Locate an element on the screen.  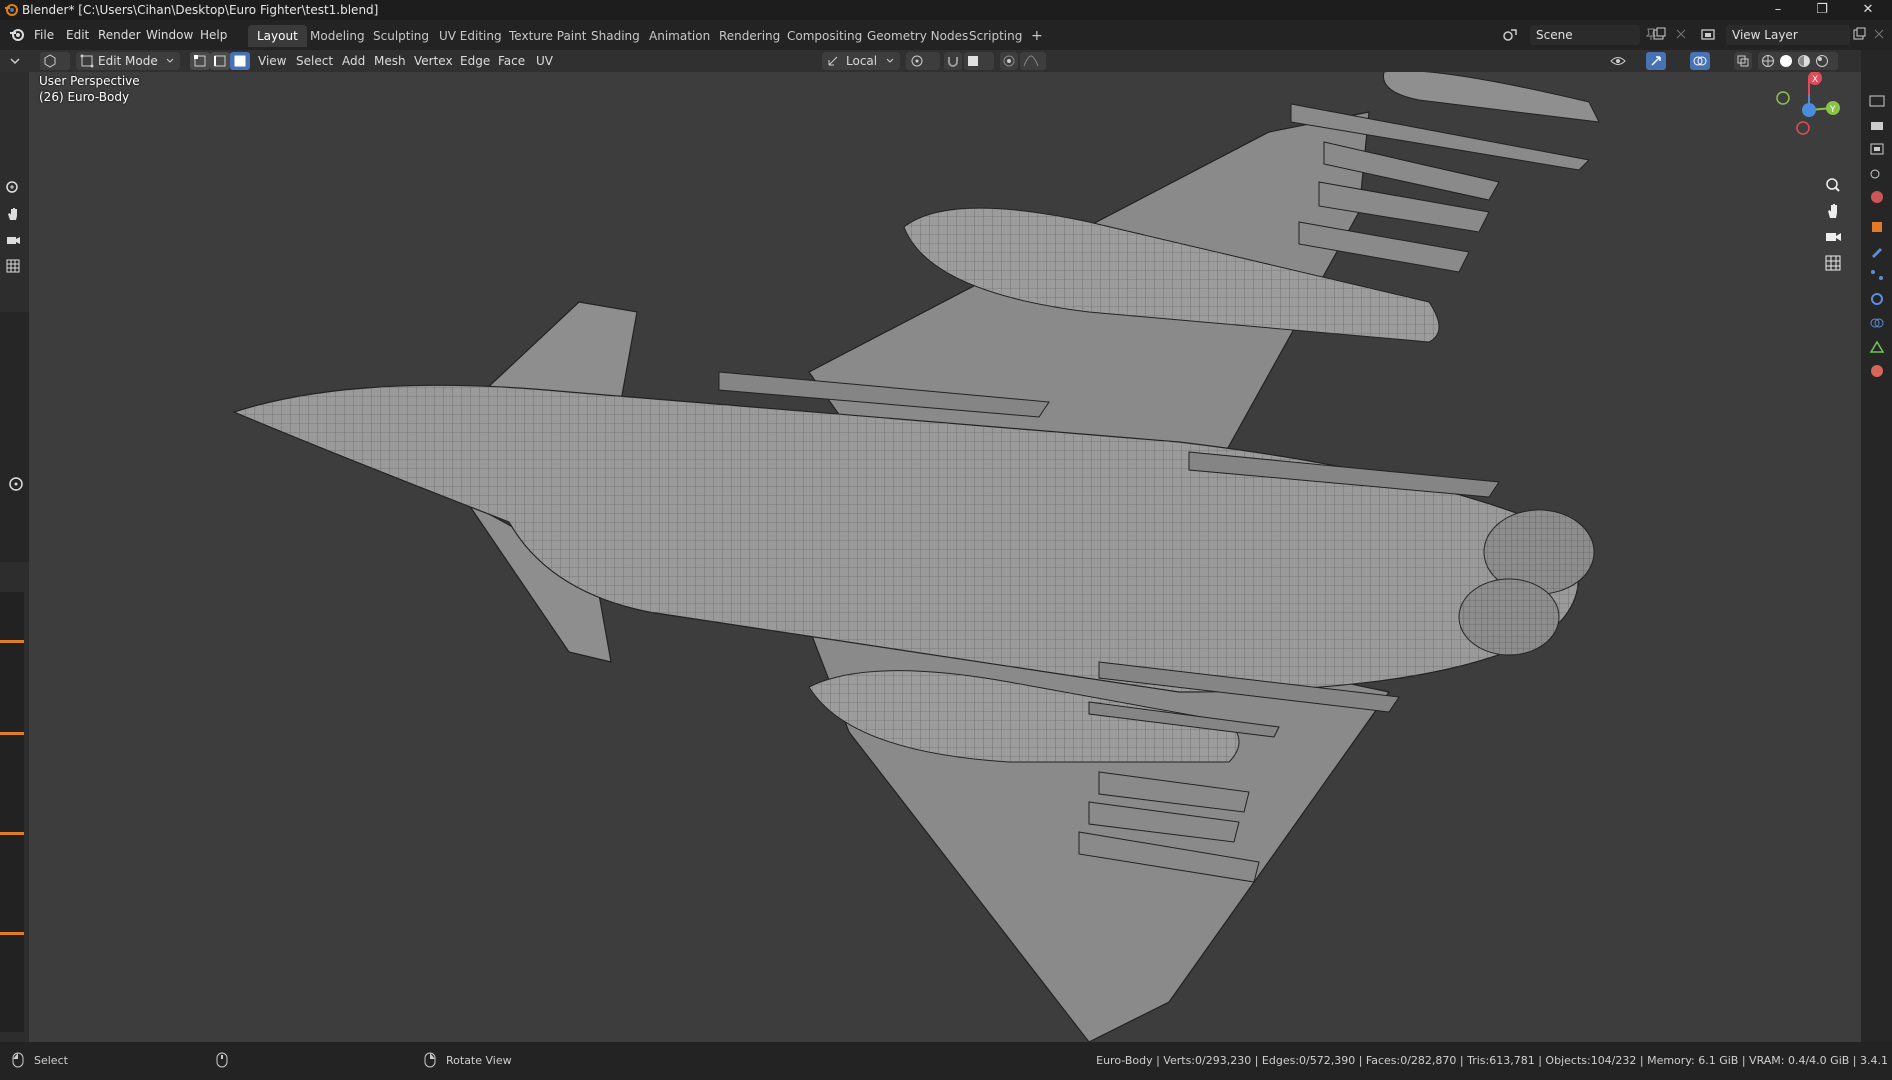
solid-shading-icon is located at coordinates (1786, 61).